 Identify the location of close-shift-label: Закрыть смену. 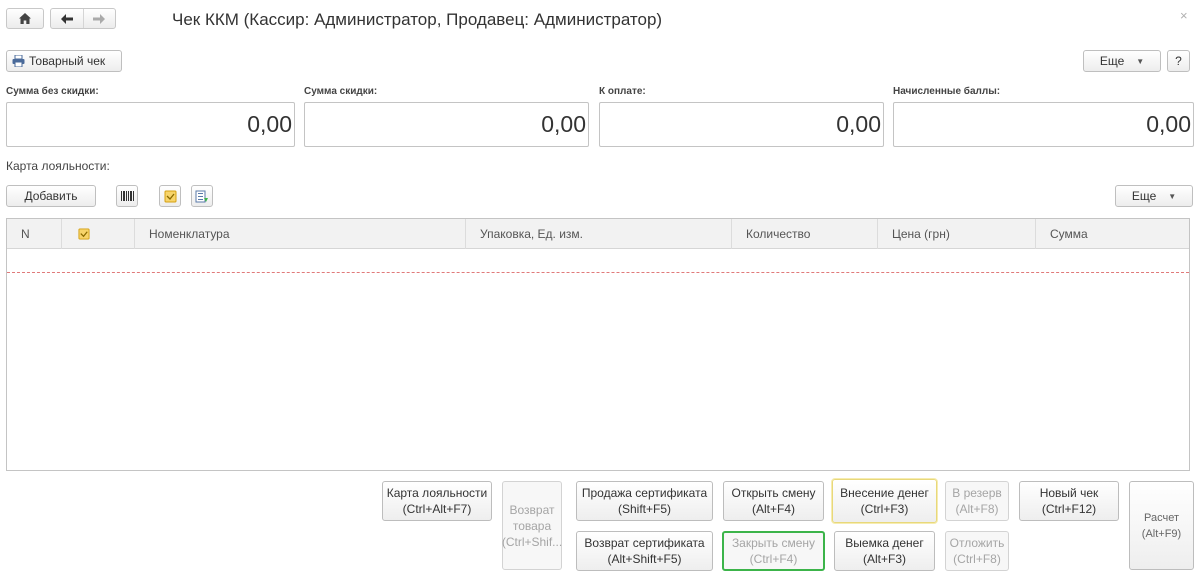
(773, 543).